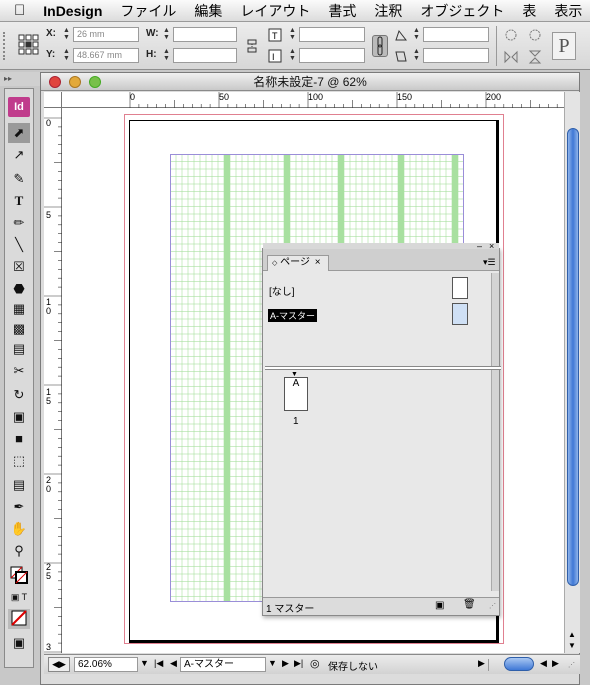 This screenshot has height=685, width=590. What do you see at coordinates (555, 663) in the screenshot?
I see `scroll-right-arrow: ▶` at bounding box center [555, 663].